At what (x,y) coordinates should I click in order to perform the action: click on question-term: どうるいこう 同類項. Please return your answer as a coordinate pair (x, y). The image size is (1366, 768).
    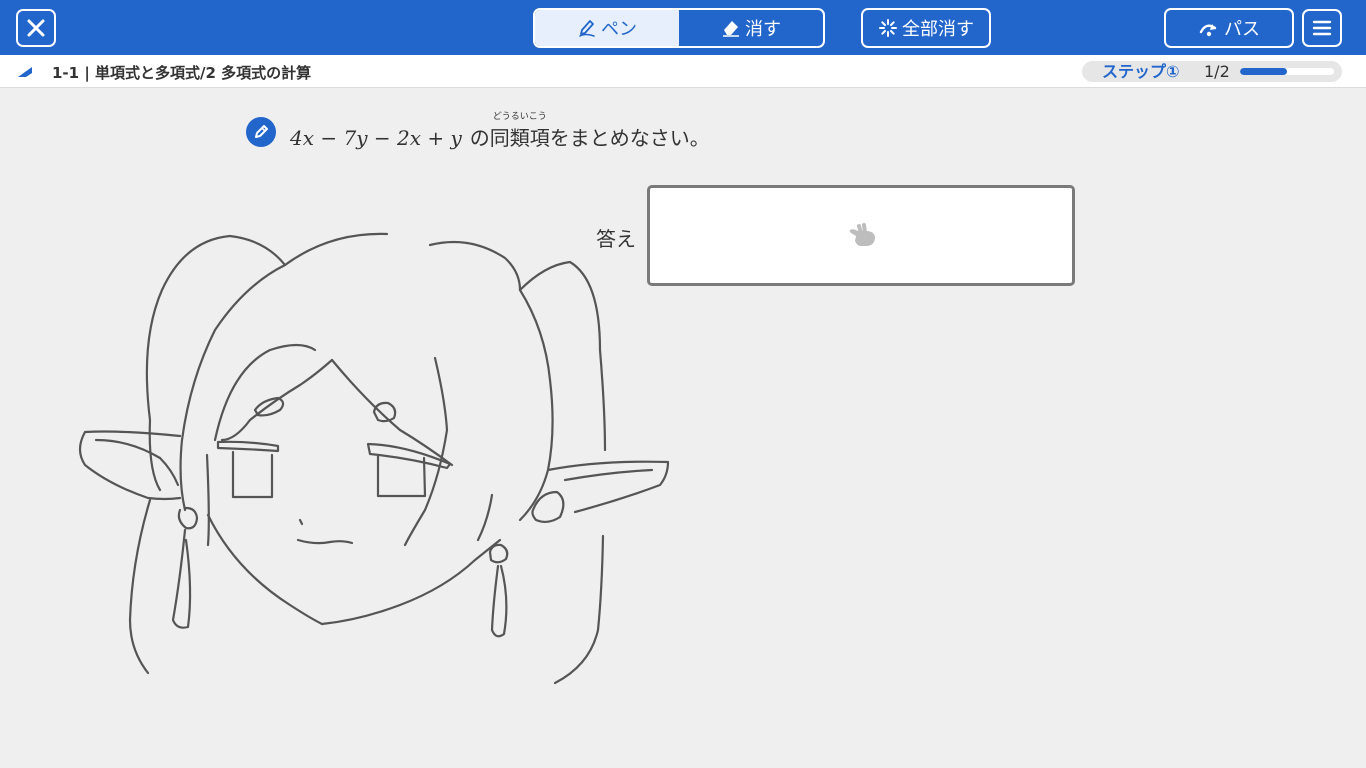
    Looking at the image, I should click on (519, 131).